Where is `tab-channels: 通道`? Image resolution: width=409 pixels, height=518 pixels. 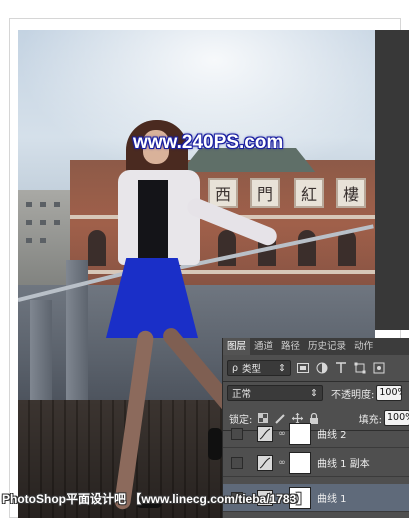 tab-channels: 通道 is located at coordinates (263, 346).